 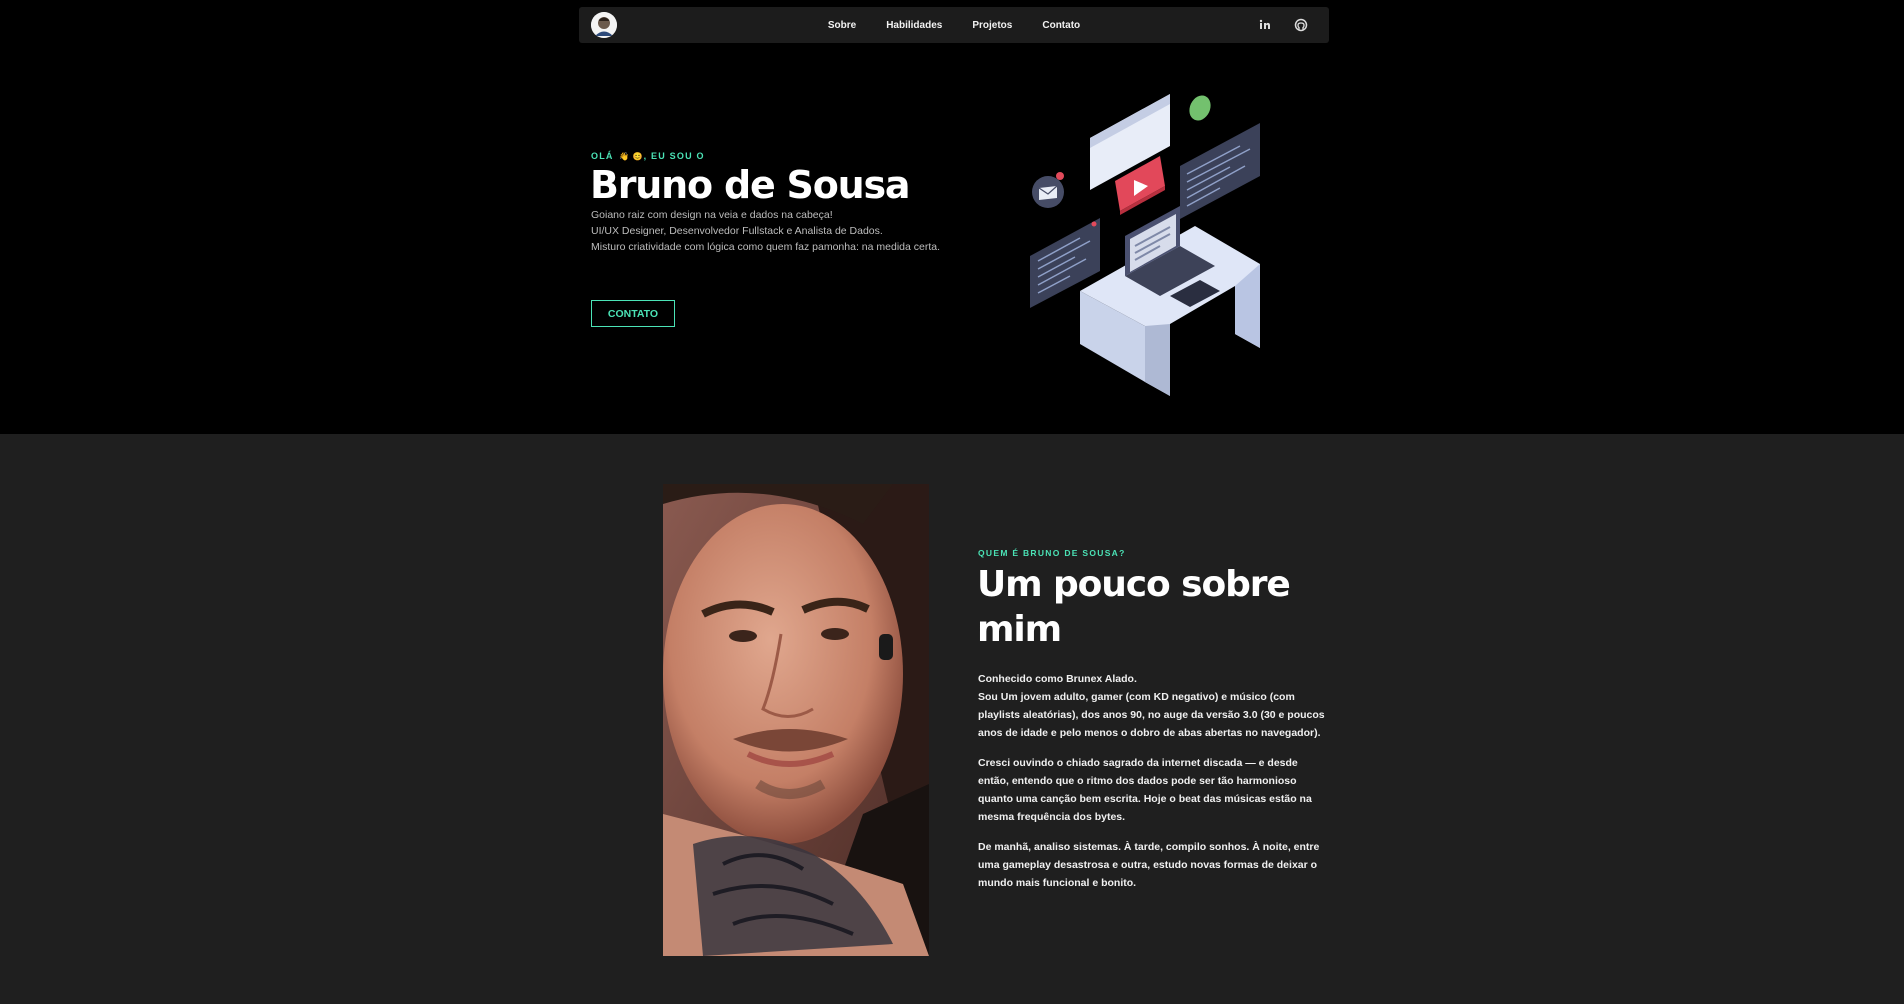 What do you see at coordinates (1301, 25) in the screenshot?
I see `github-icon` at bounding box center [1301, 25].